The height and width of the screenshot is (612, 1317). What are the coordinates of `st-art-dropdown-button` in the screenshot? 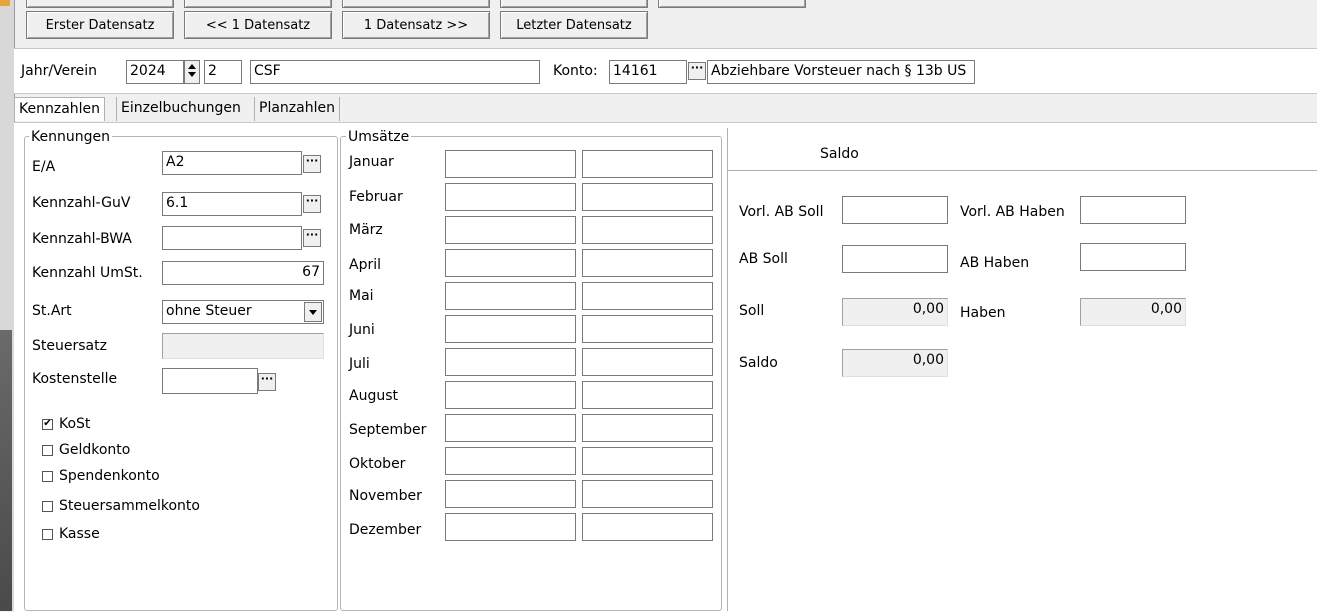 It's located at (313, 312).